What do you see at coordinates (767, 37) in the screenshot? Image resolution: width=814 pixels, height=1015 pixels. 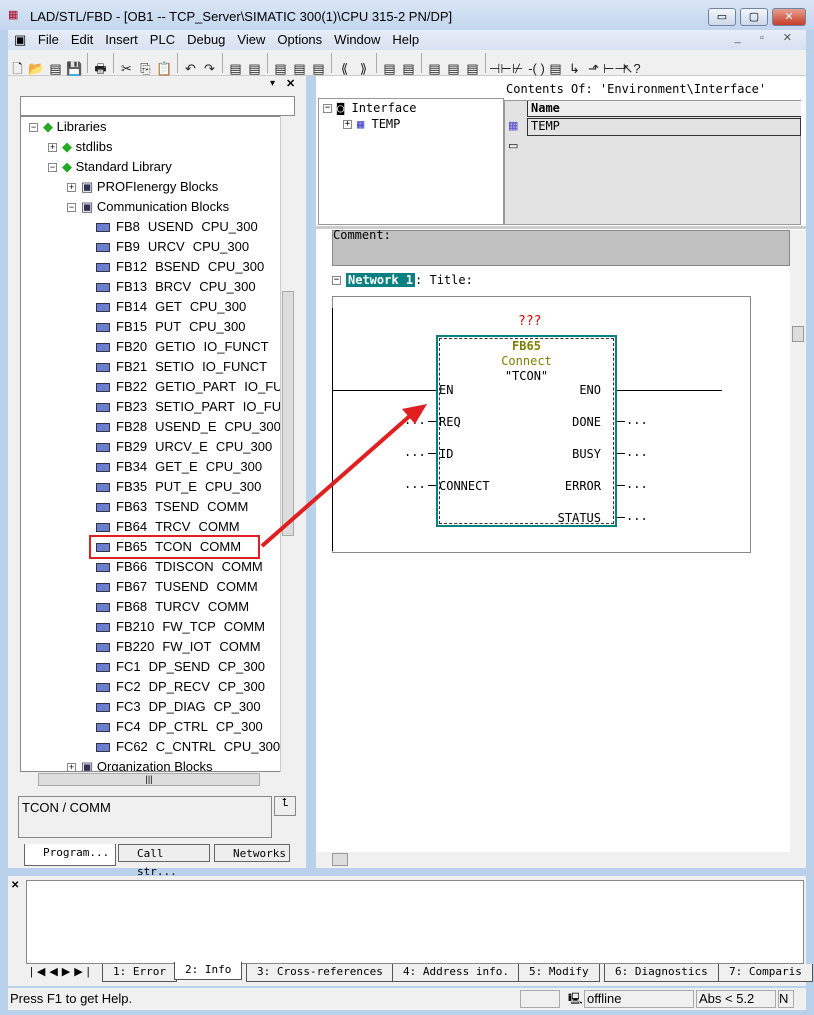 I see `mdi-controls: _ ▫ ✕` at bounding box center [767, 37].